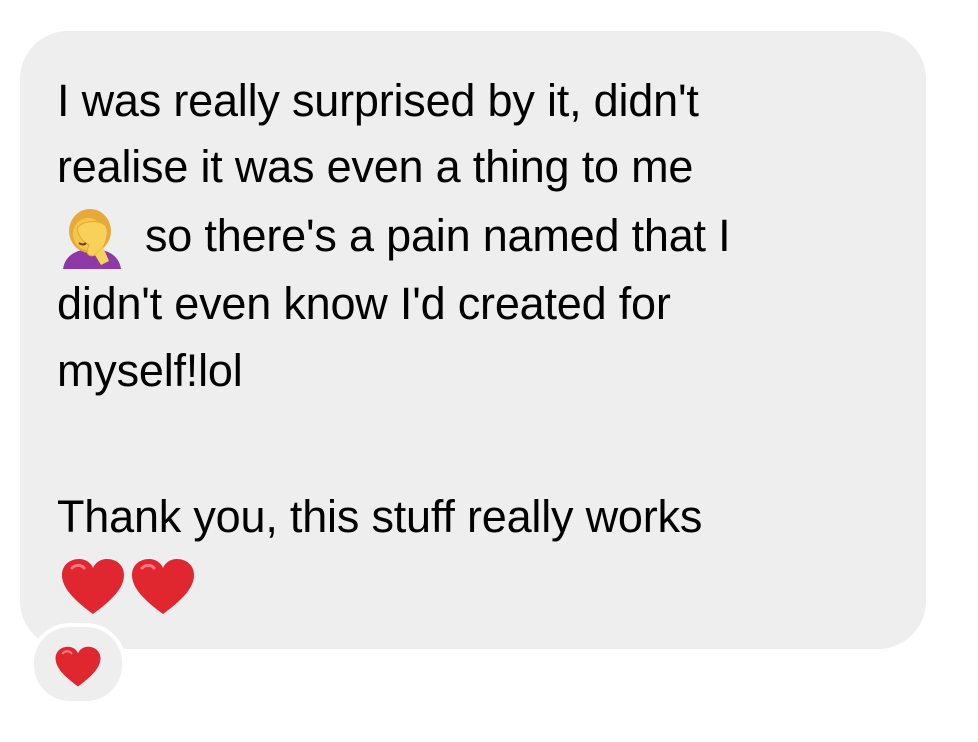  Describe the element at coordinates (92, 239) in the screenshot. I see `face-palm-emoji-icon` at that location.